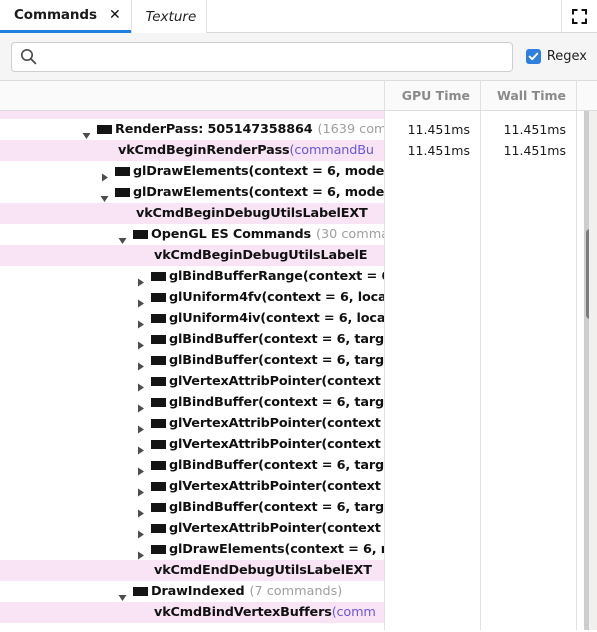  What do you see at coordinates (115, 15) in the screenshot?
I see `tab-commands-close-icon: ✕` at bounding box center [115, 15].